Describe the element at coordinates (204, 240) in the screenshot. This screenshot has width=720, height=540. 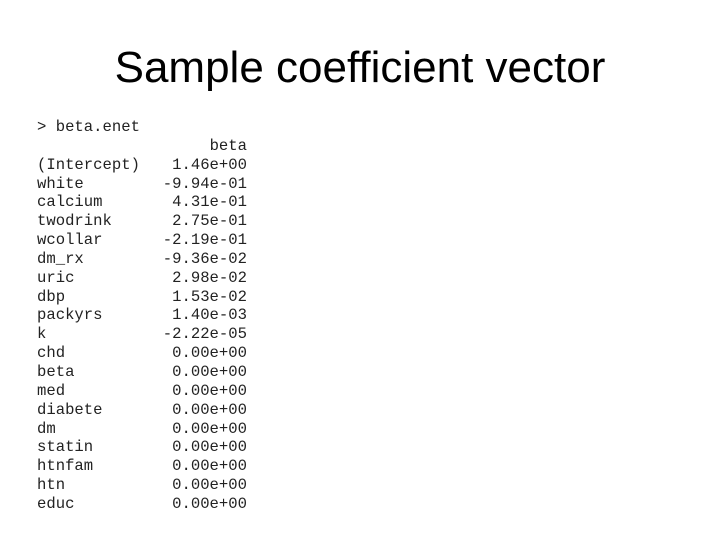
I see `coefficient-value: -2.19e-01` at that location.